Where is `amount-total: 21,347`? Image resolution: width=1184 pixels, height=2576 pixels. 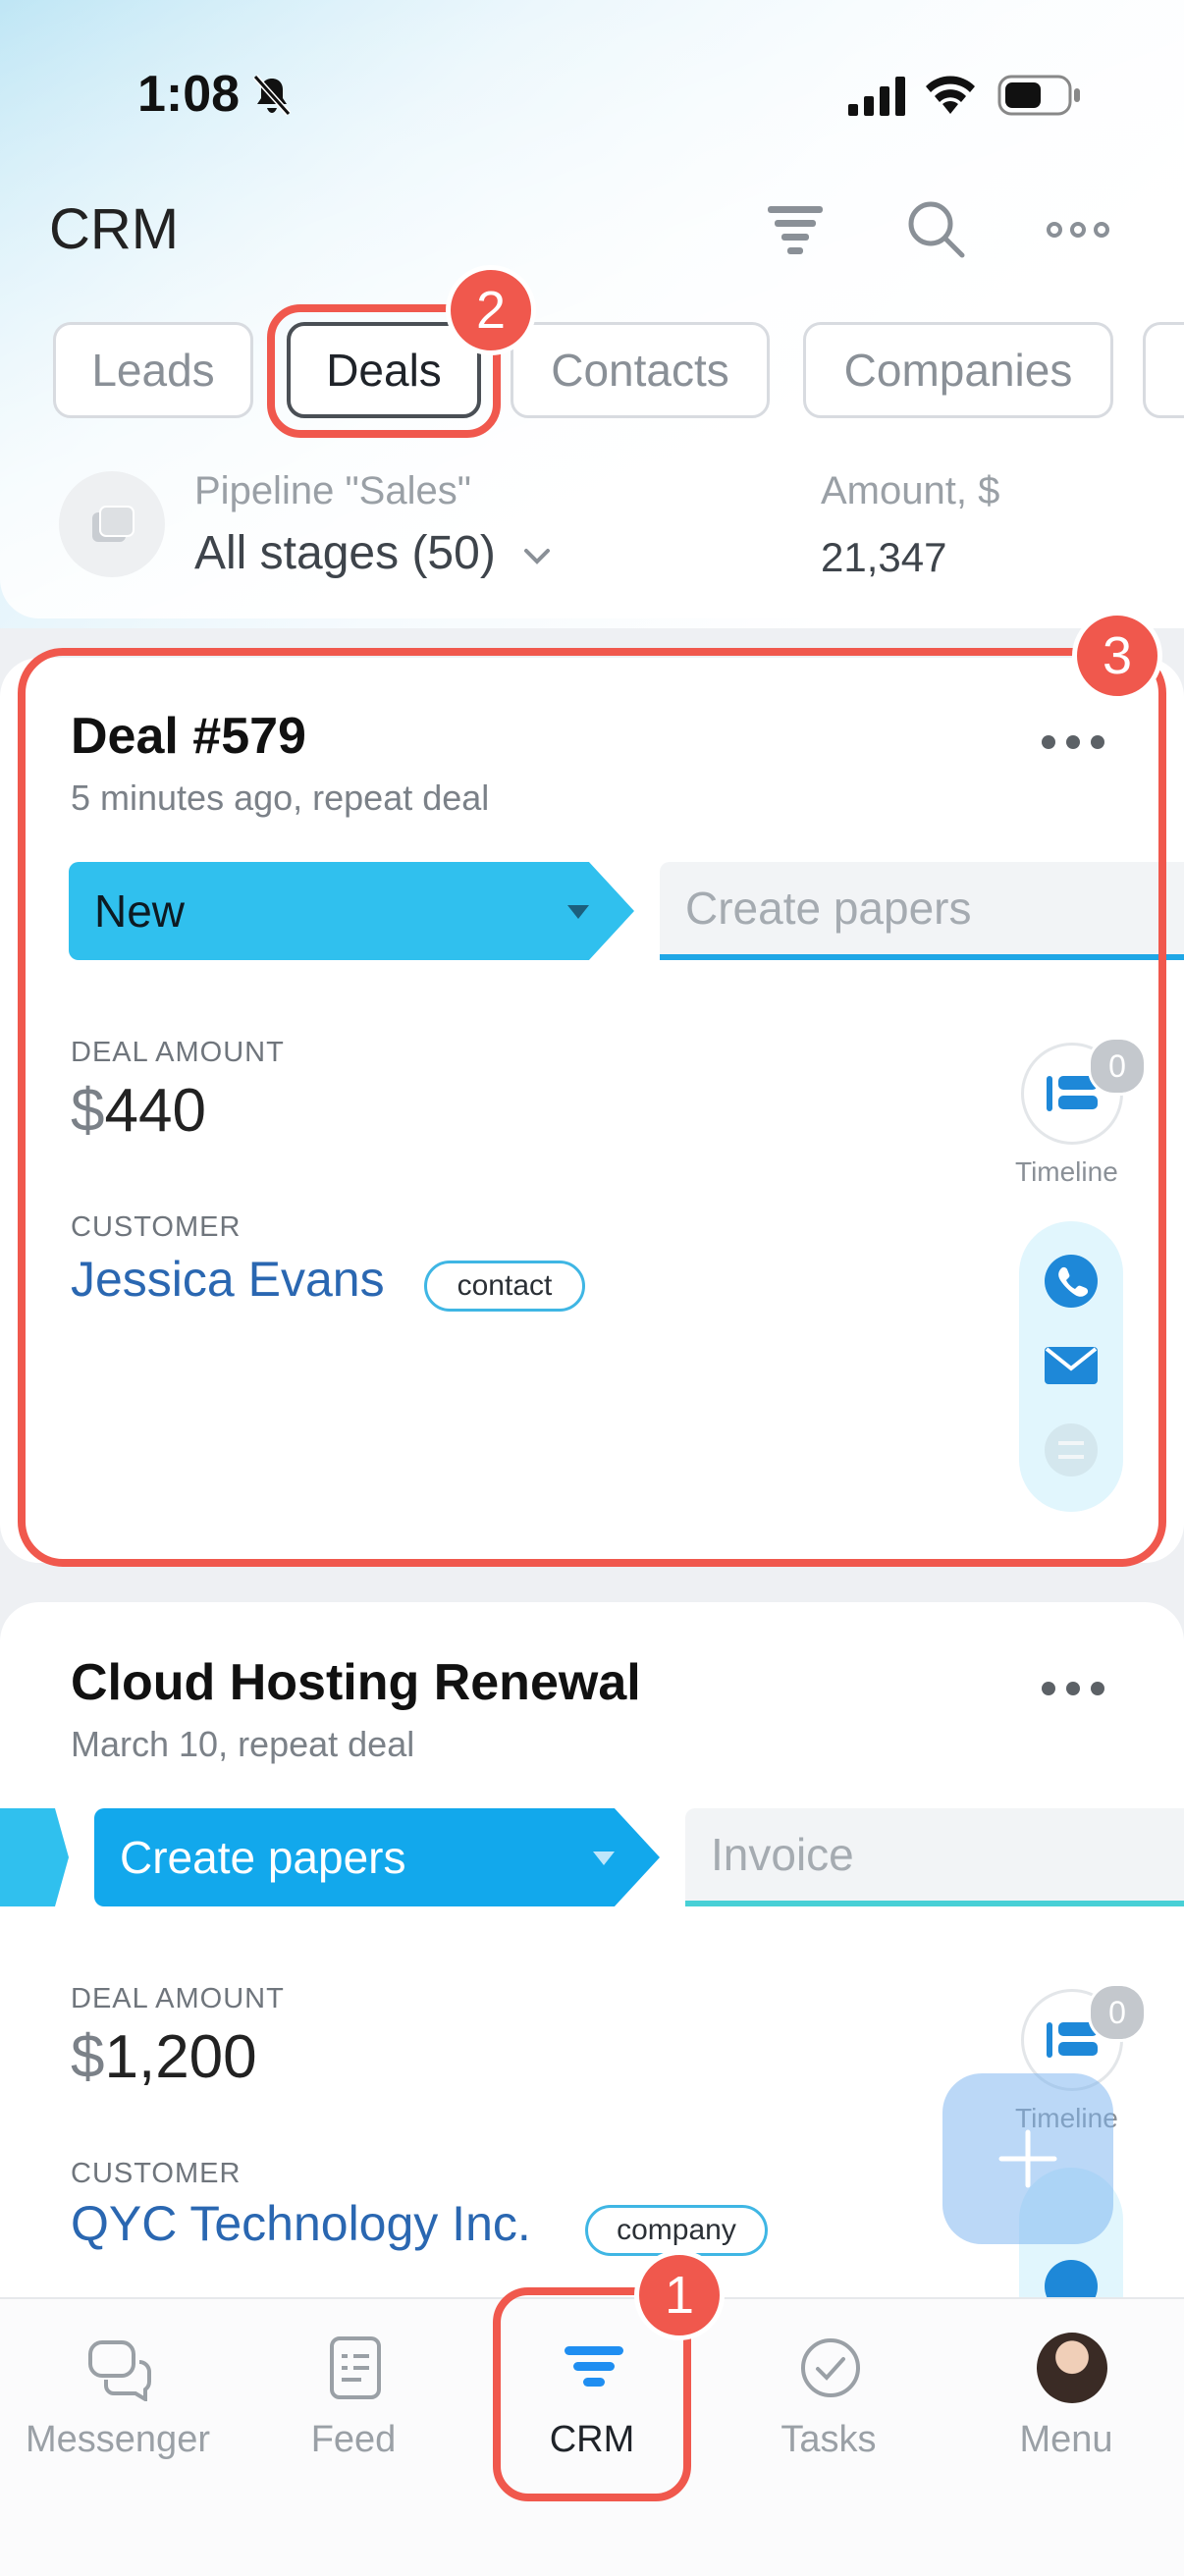 amount-total: 21,347 is located at coordinates (884, 557).